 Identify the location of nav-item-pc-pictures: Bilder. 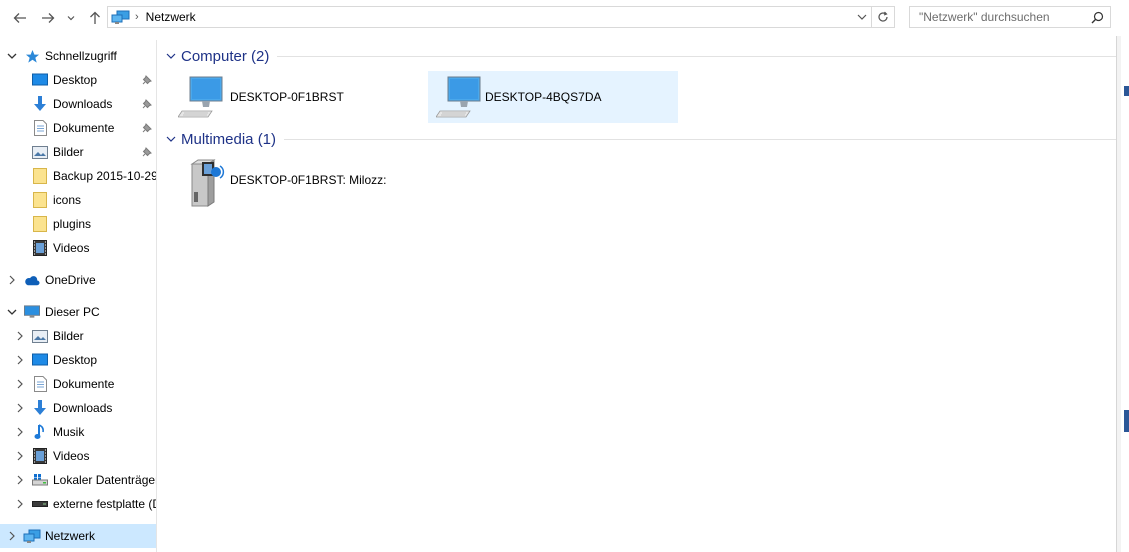
(78, 336).